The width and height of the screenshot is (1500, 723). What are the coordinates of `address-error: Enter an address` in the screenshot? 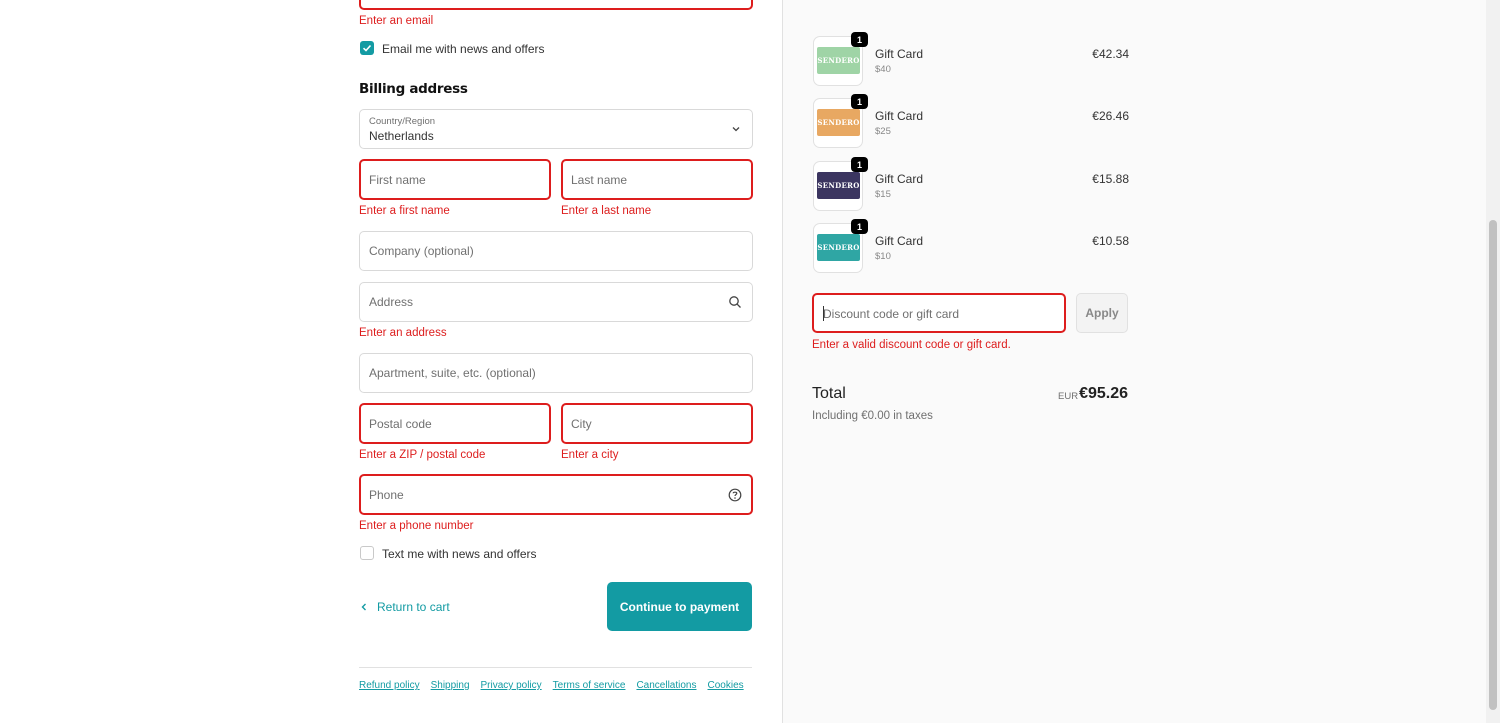 It's located at (403, 333).